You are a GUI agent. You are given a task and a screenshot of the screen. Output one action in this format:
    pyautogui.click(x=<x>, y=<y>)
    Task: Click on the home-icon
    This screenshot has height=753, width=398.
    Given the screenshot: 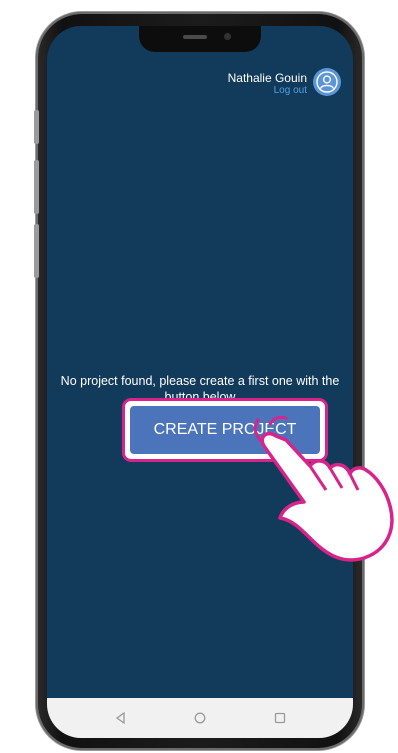 What is the action you would take?
    pyautogui.click(x=200, y=718)
    